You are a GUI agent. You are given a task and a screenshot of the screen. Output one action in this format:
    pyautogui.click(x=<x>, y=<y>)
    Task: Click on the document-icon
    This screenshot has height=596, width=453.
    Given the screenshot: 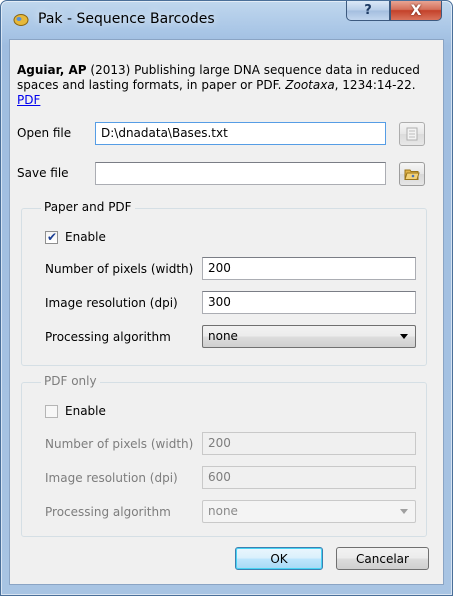 What is the action you would take?
    pyautogui.click(x=412, y=134)
    